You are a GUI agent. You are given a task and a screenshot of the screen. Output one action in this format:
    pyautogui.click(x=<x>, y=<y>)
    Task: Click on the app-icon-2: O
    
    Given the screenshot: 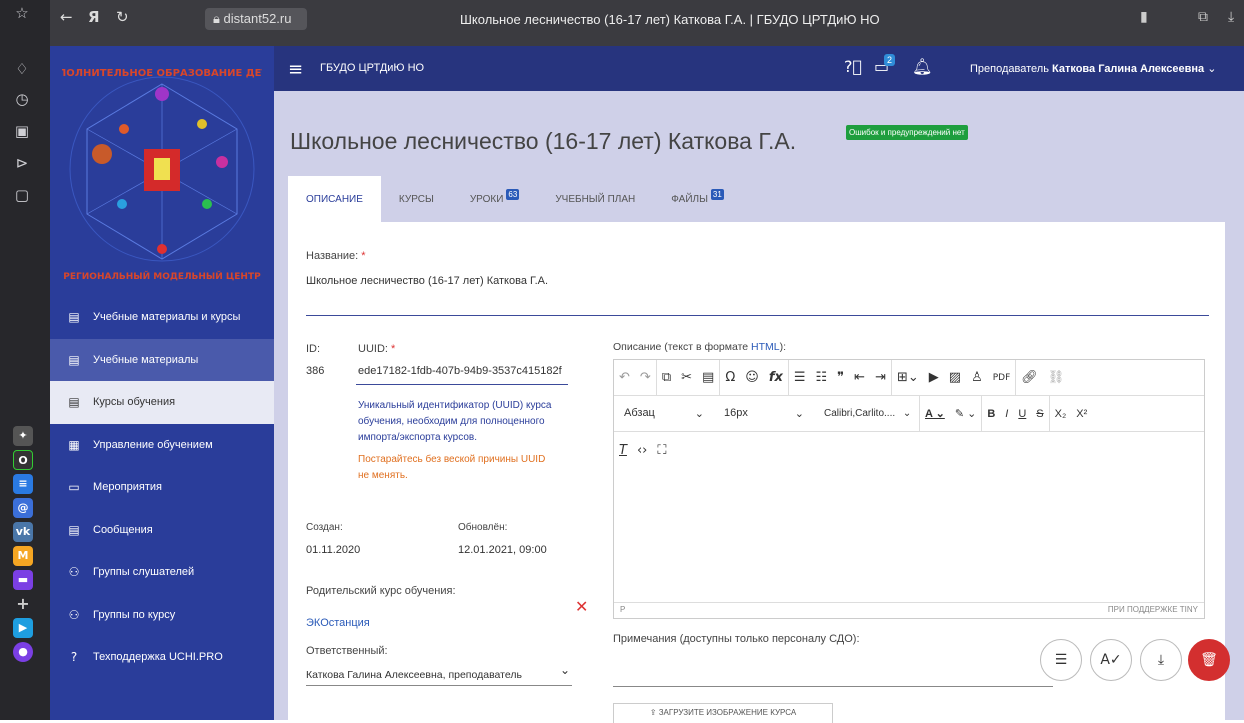 What is the action you would take?
    pyautogui.click(x=23, y=460)
    